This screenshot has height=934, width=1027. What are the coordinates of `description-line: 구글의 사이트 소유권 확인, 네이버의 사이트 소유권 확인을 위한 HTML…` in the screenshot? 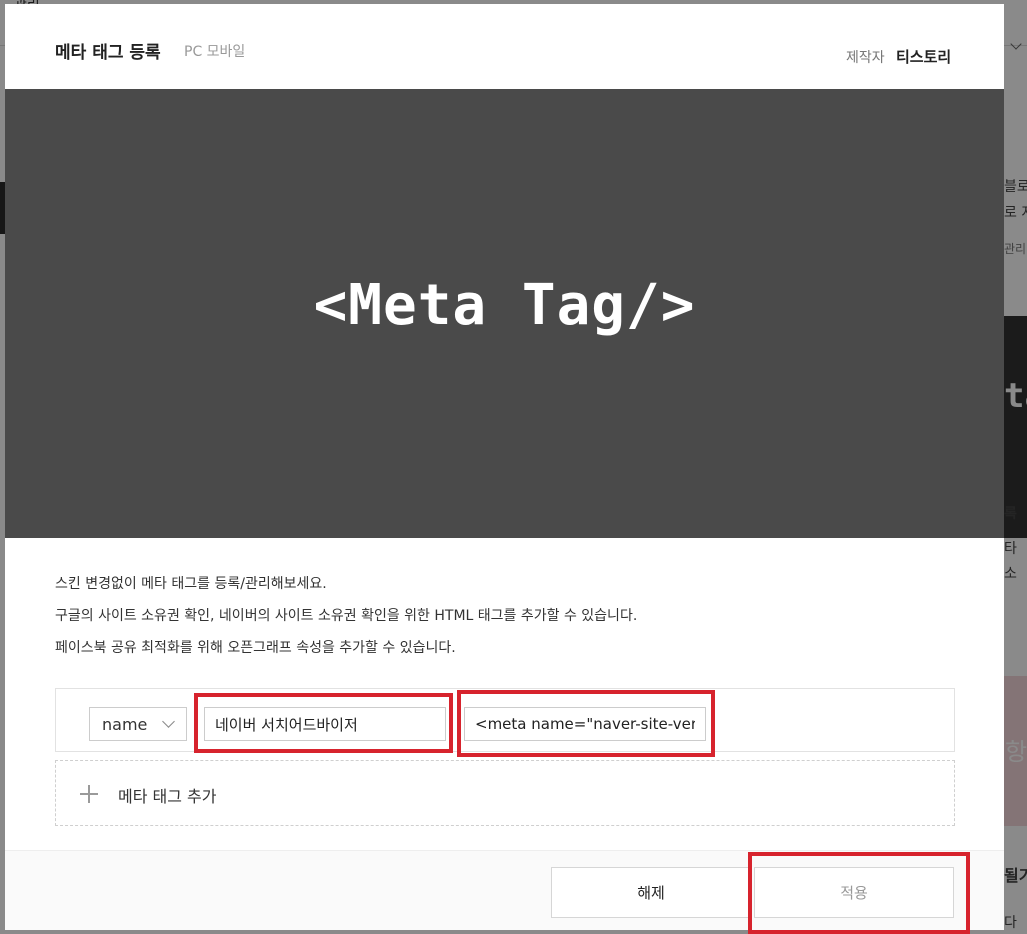 It's located at (346, 616).